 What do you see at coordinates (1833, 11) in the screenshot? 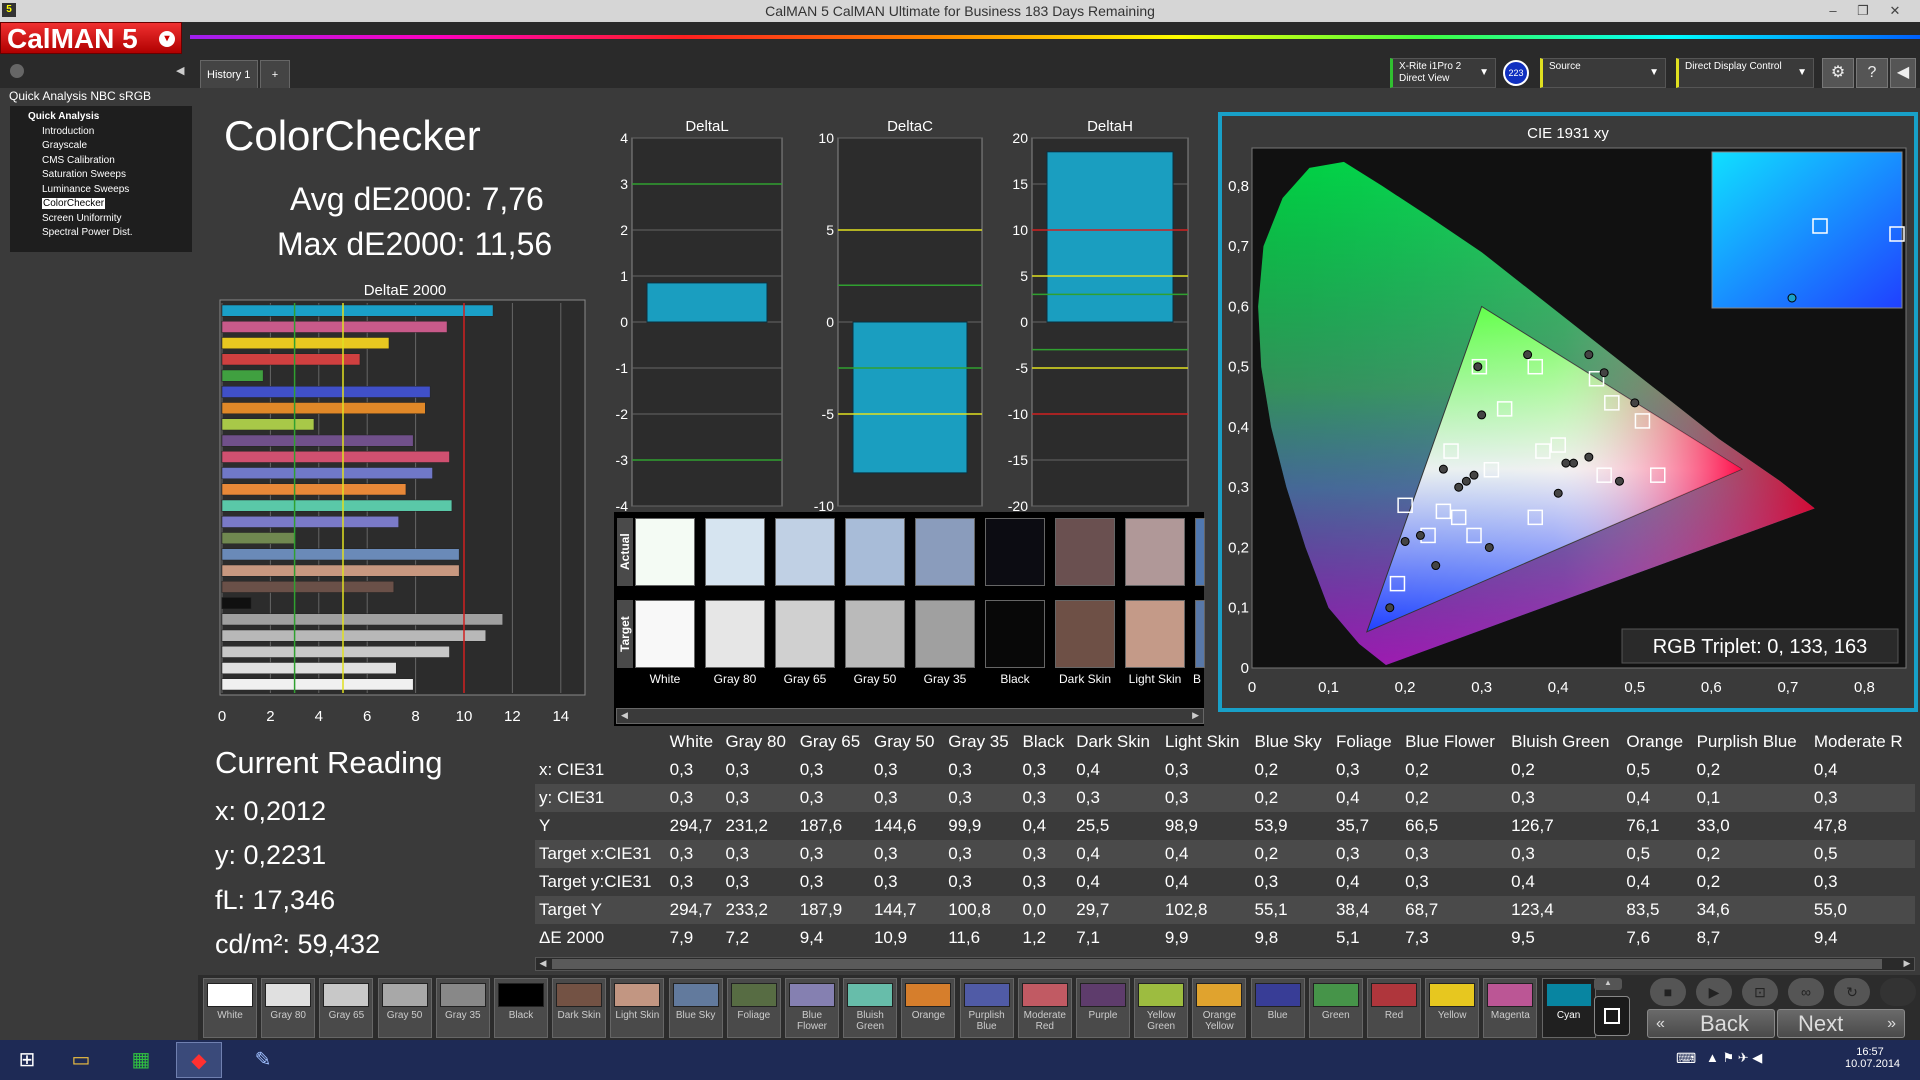
I see `minimize-icon: –` at bounding box center [1833, 11].